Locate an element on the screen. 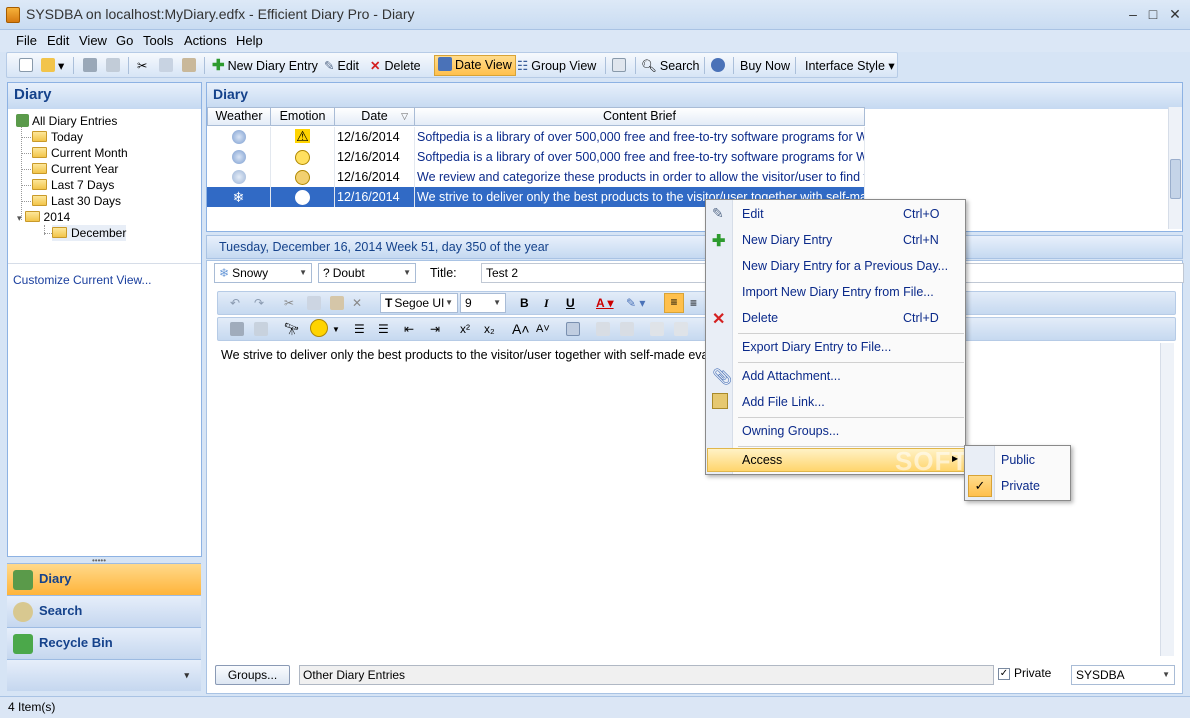 The width and height of the screenshot is (1190, 718). menu-help: Help is located at coordinates (249, 40).